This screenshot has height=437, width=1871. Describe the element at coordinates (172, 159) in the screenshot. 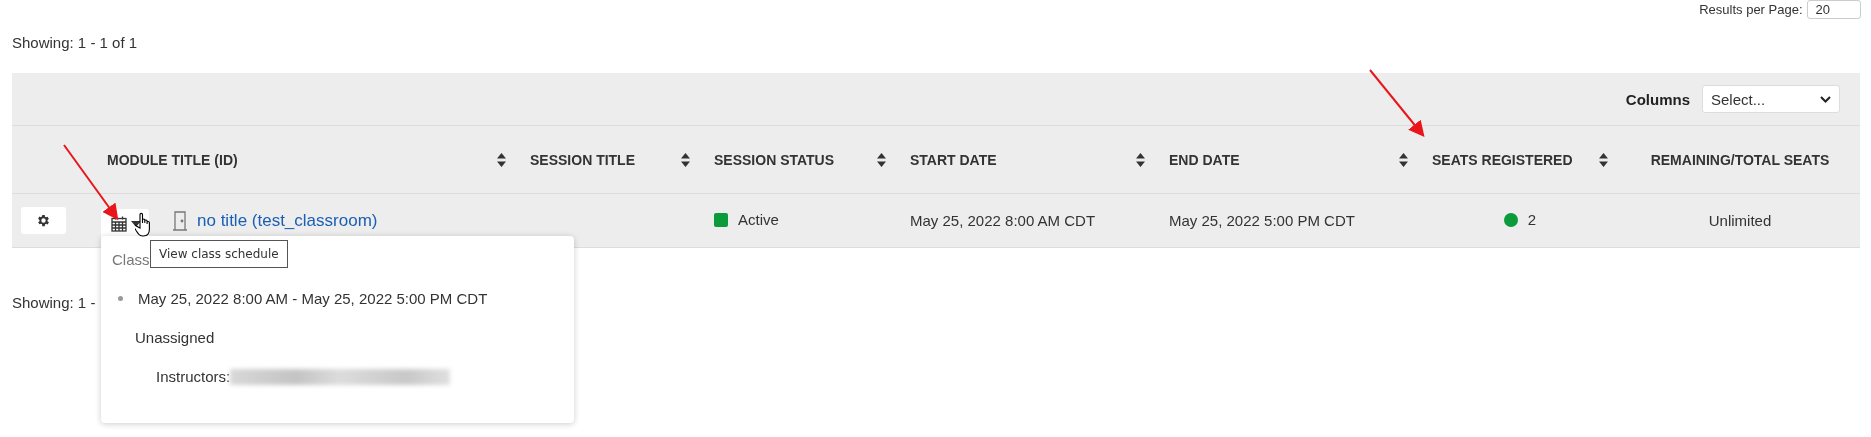

I see `column-header: MODULE TITLE (ID)` at that location.